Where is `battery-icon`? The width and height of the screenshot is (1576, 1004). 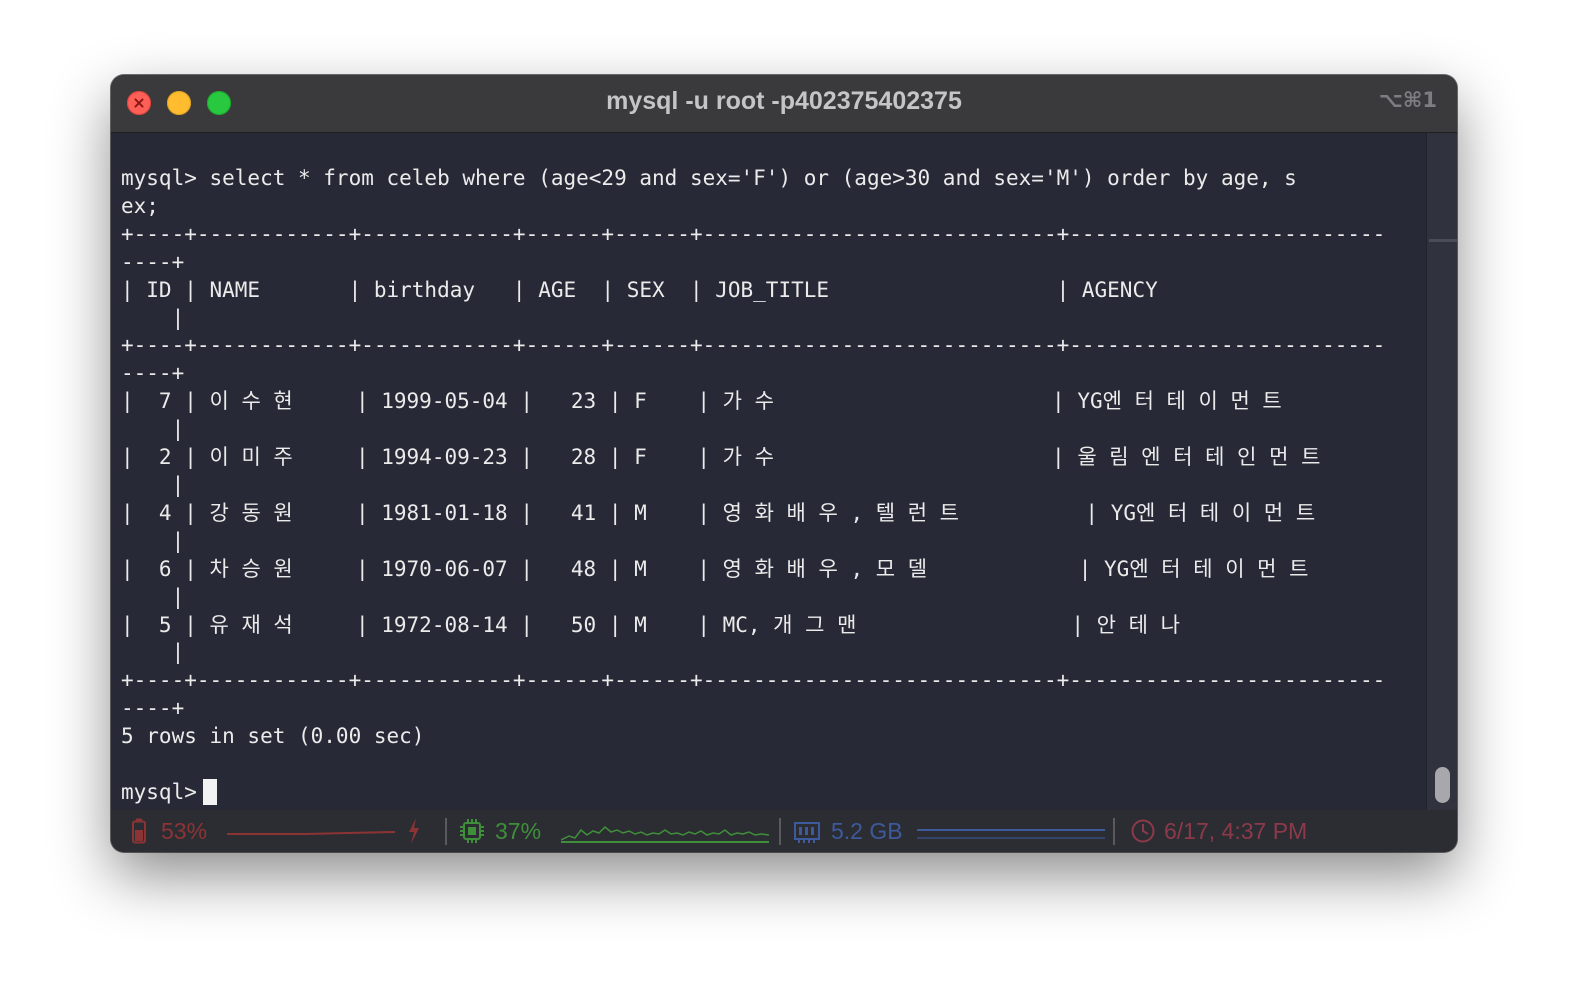 battery-icon is located at coordinates (139, 831).